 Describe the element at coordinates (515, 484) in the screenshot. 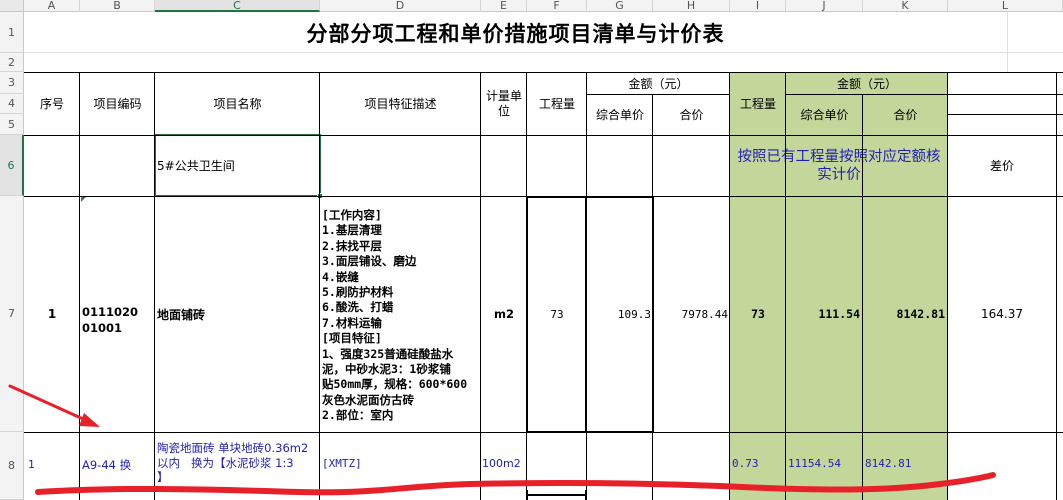

I see `red-underline-stroke` at that location.